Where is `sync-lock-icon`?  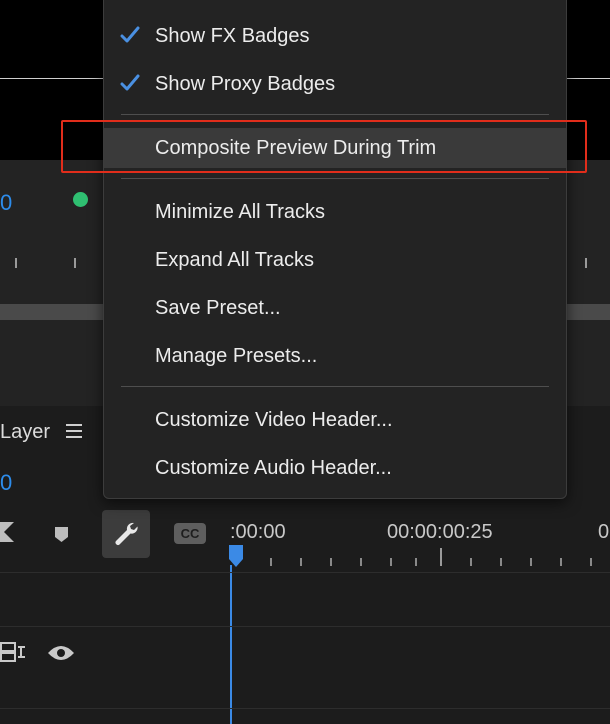
sync-lock-icon is located at coordinates (13, 652).